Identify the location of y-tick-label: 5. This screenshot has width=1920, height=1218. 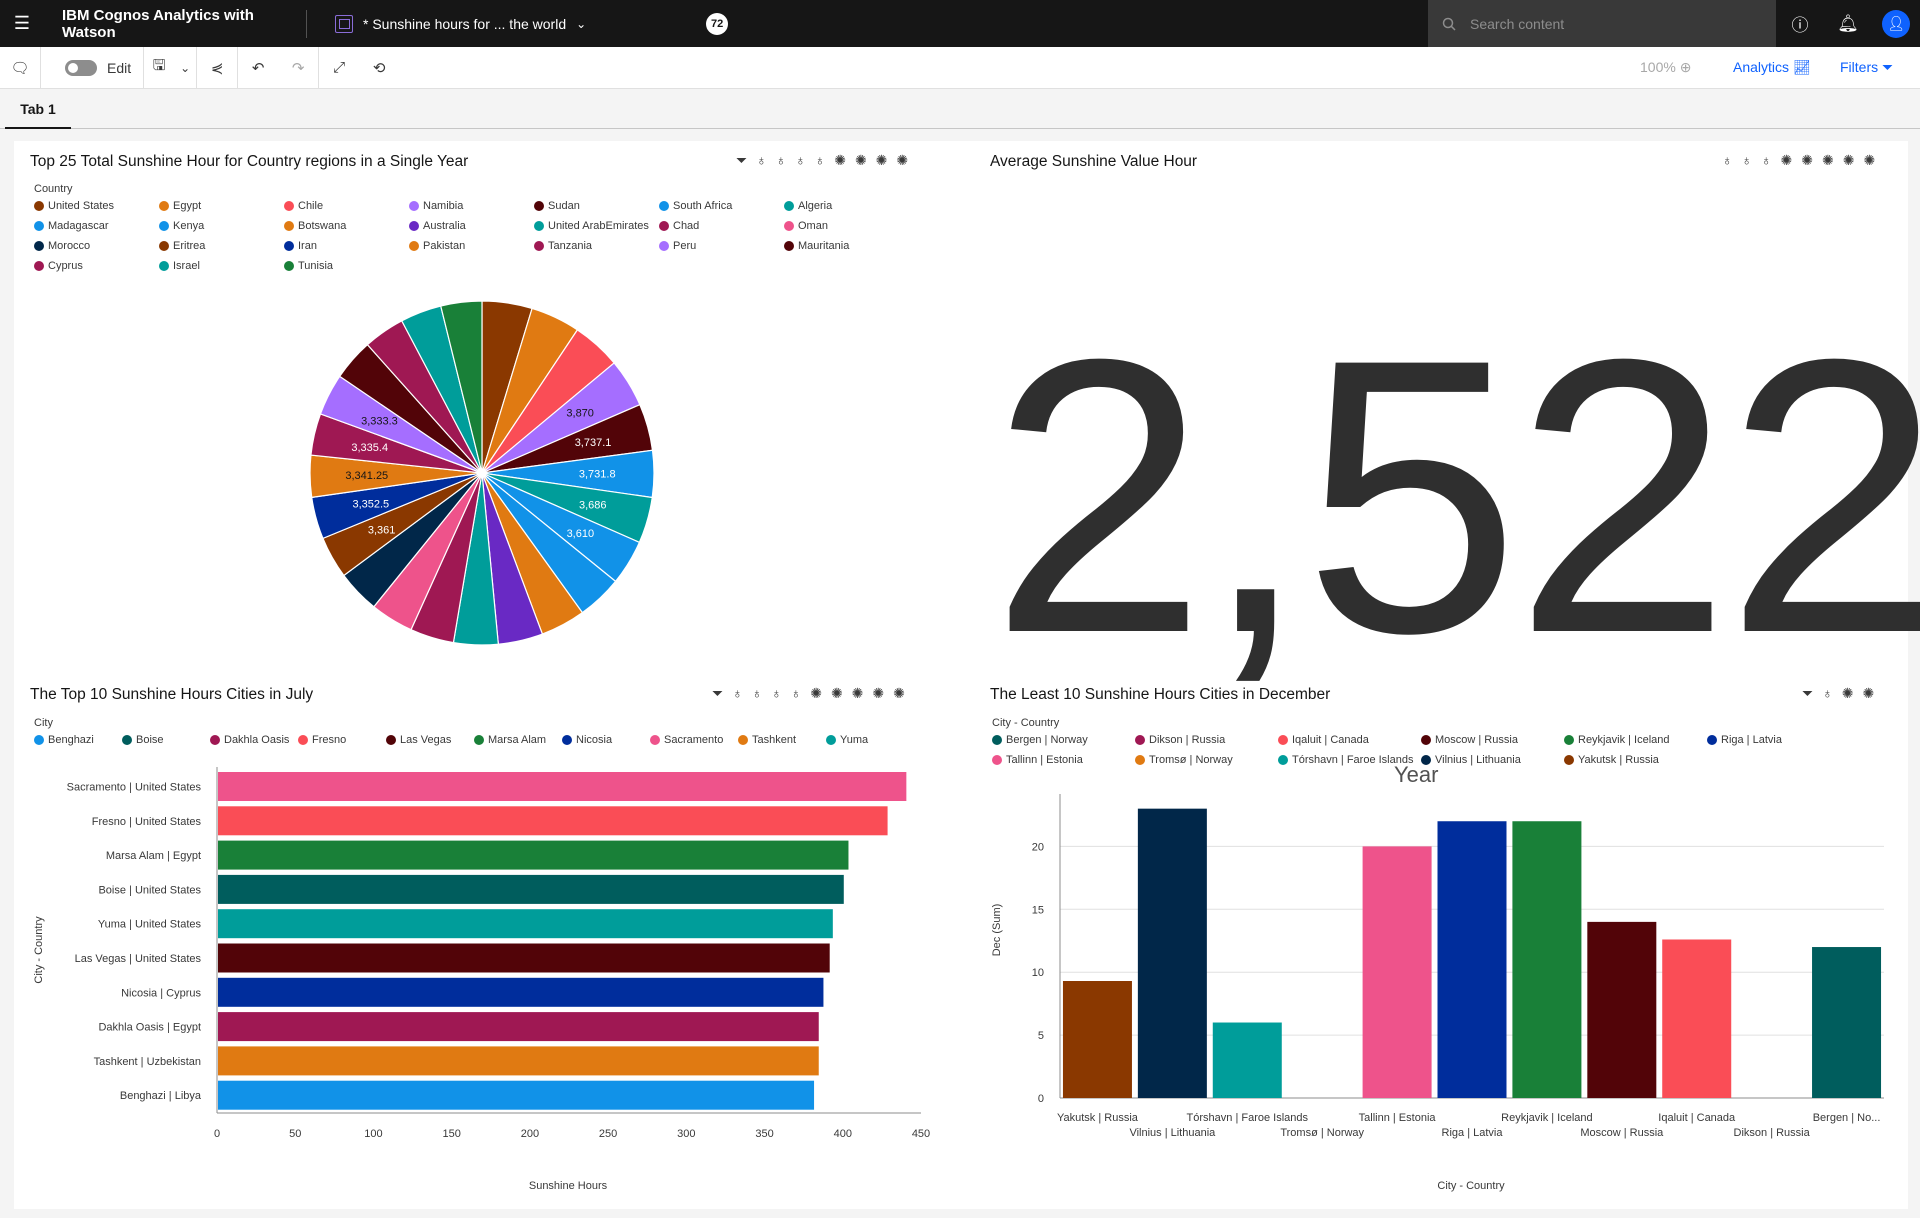
(1041, 1036).